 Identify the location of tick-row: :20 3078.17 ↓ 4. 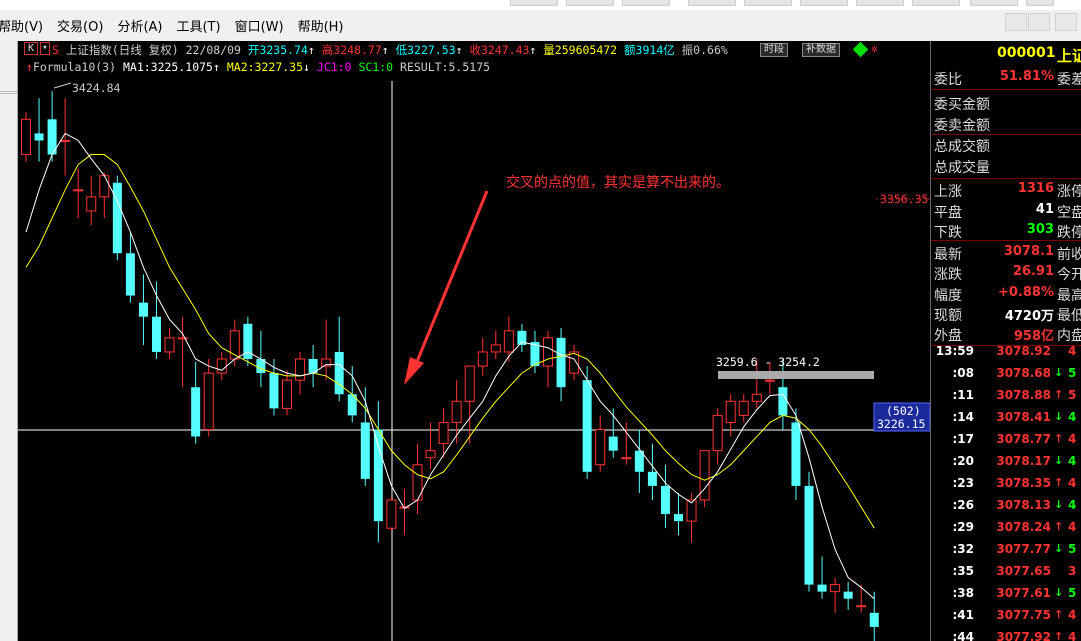
(1006, 462).